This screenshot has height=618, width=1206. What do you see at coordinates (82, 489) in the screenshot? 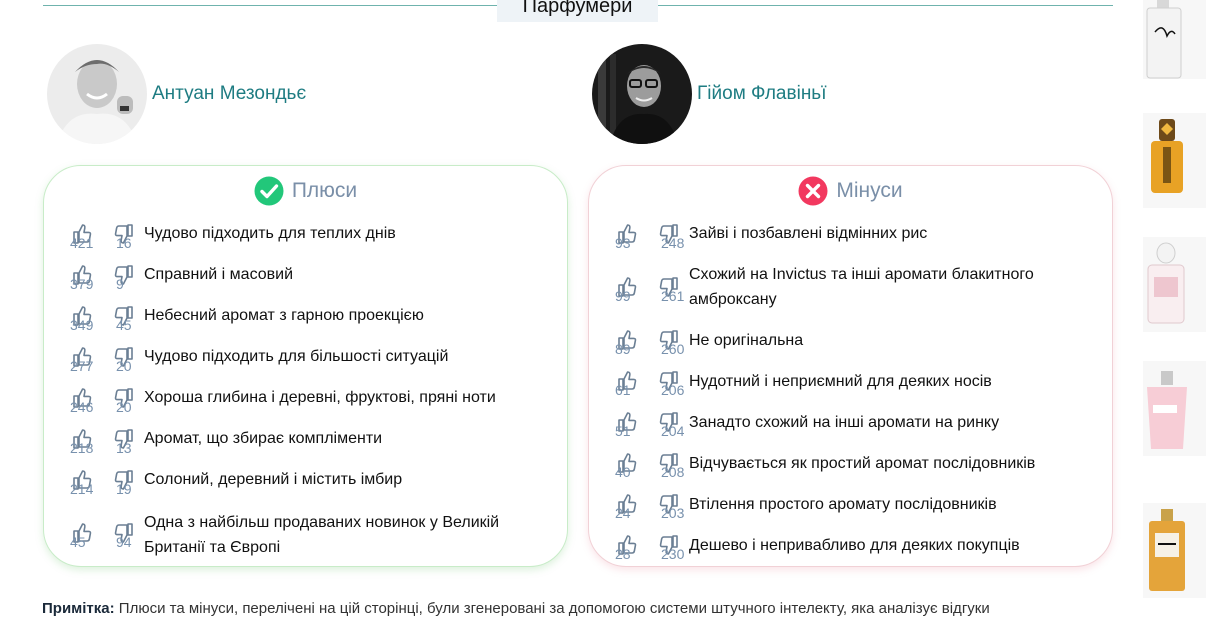
I see `upvote-count: 214` at bounding box center [82, 489].